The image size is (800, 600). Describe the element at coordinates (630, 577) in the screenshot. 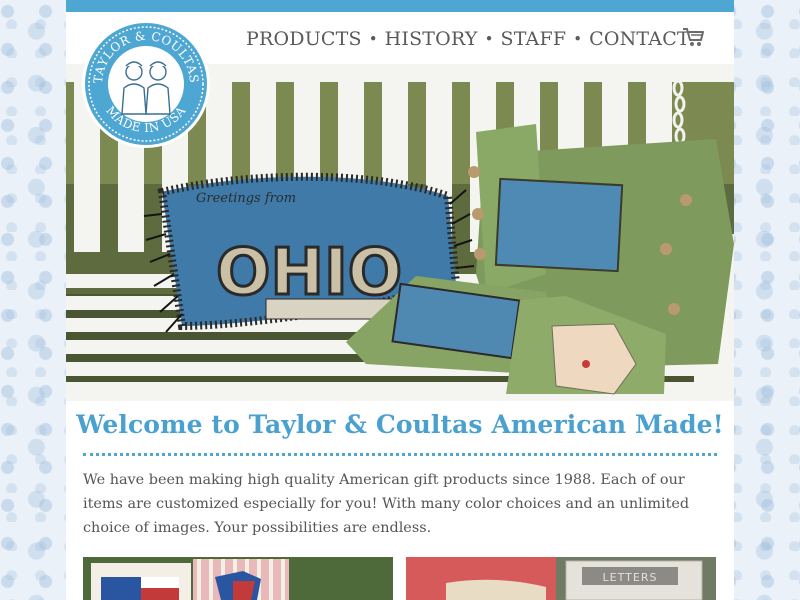

I see `letters-sign-text: LETTERS` at that location.